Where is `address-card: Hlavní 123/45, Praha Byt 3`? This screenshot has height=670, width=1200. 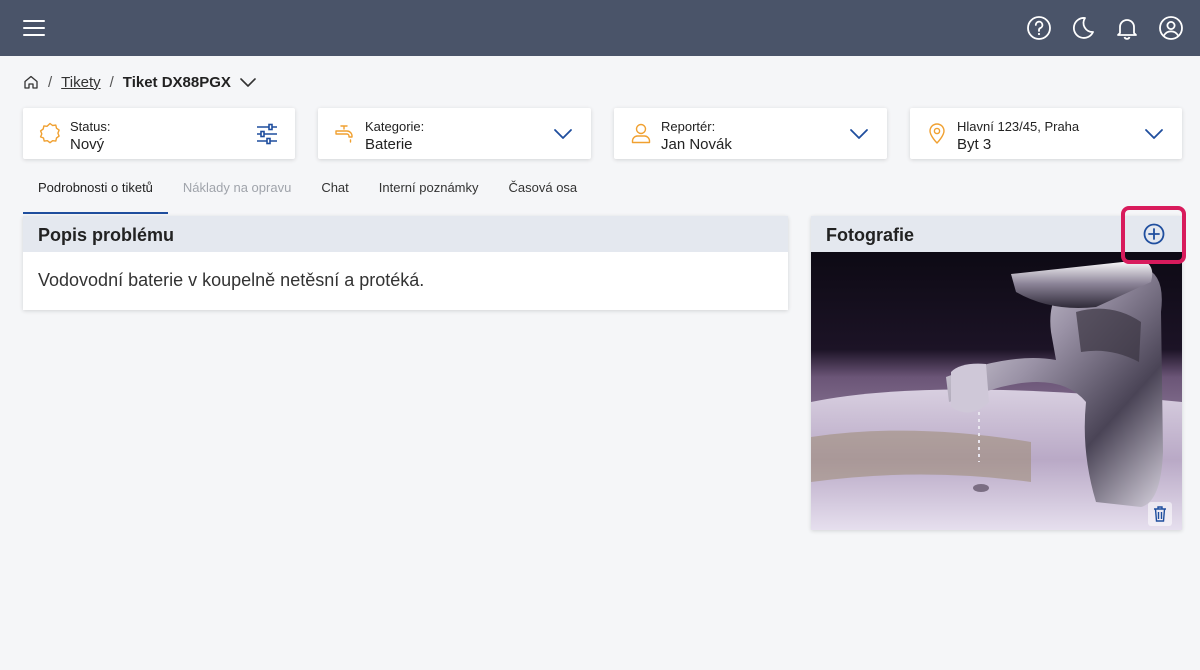
address-card: Hlavní 123/45, Praha Byt 3 is located at coordinates (1046, 133).